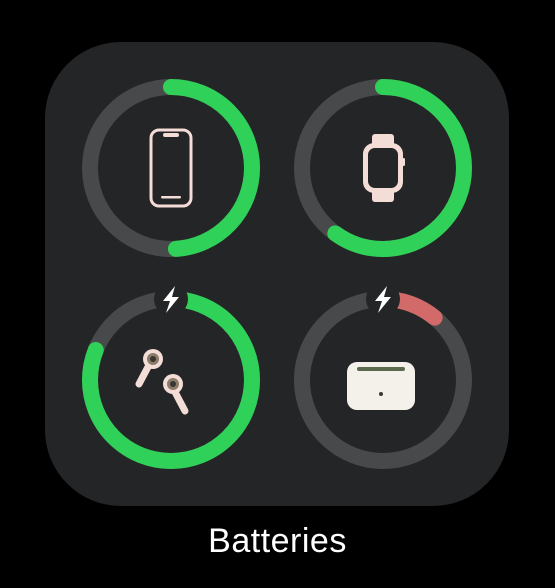  What do you see at coordinates (277, 541) in the screenshot?
I see `widget-title: Batteries` at bounding box center [277, 541].